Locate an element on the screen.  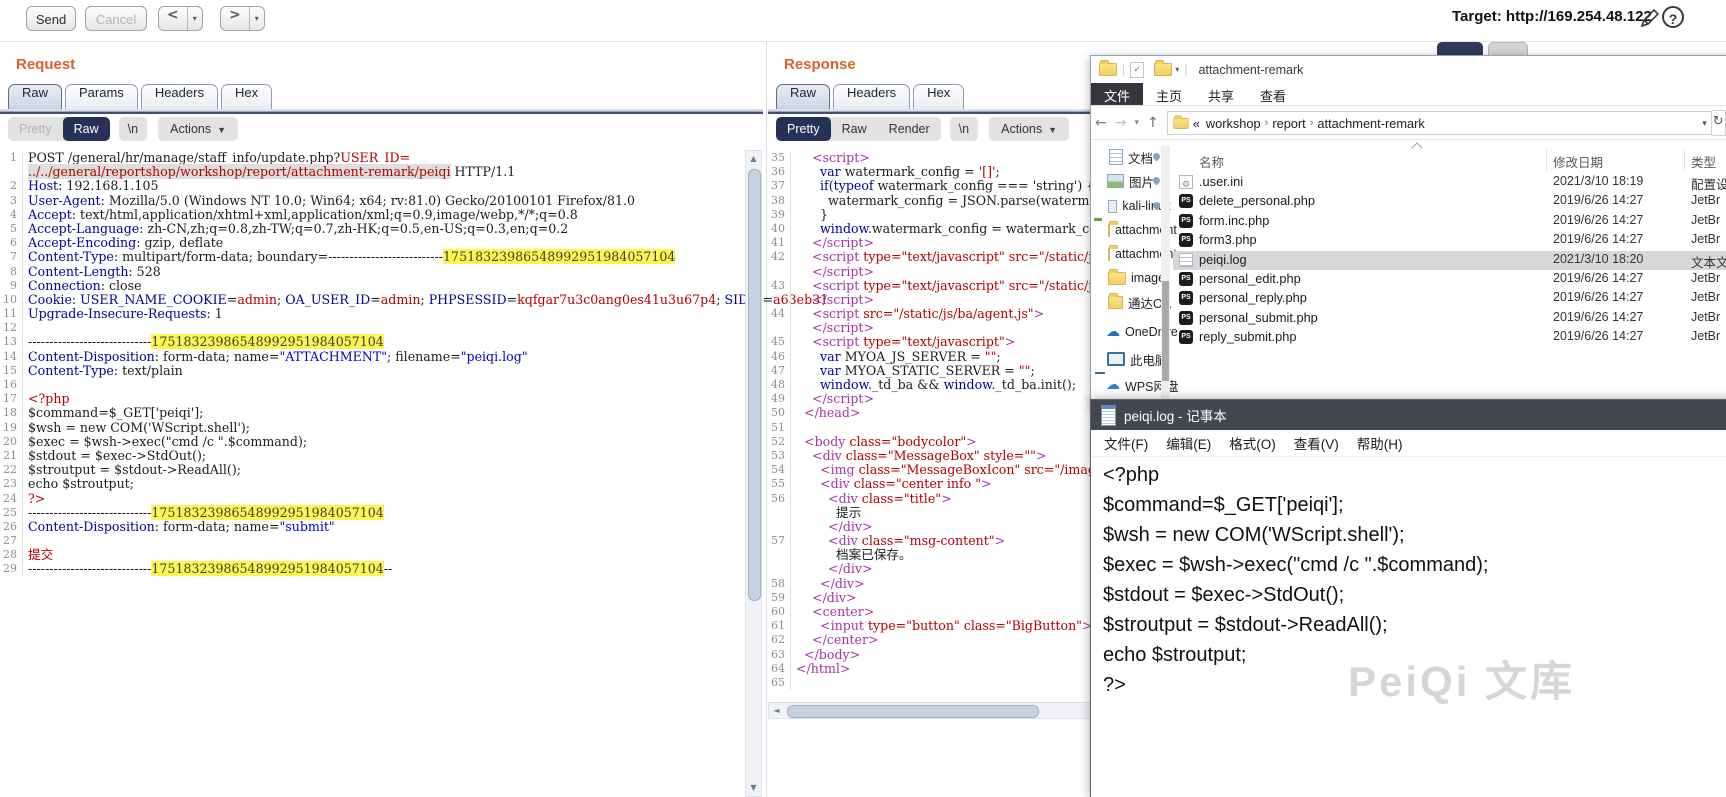
request-tab-raw: Raw is located at coordinates (35, 96).